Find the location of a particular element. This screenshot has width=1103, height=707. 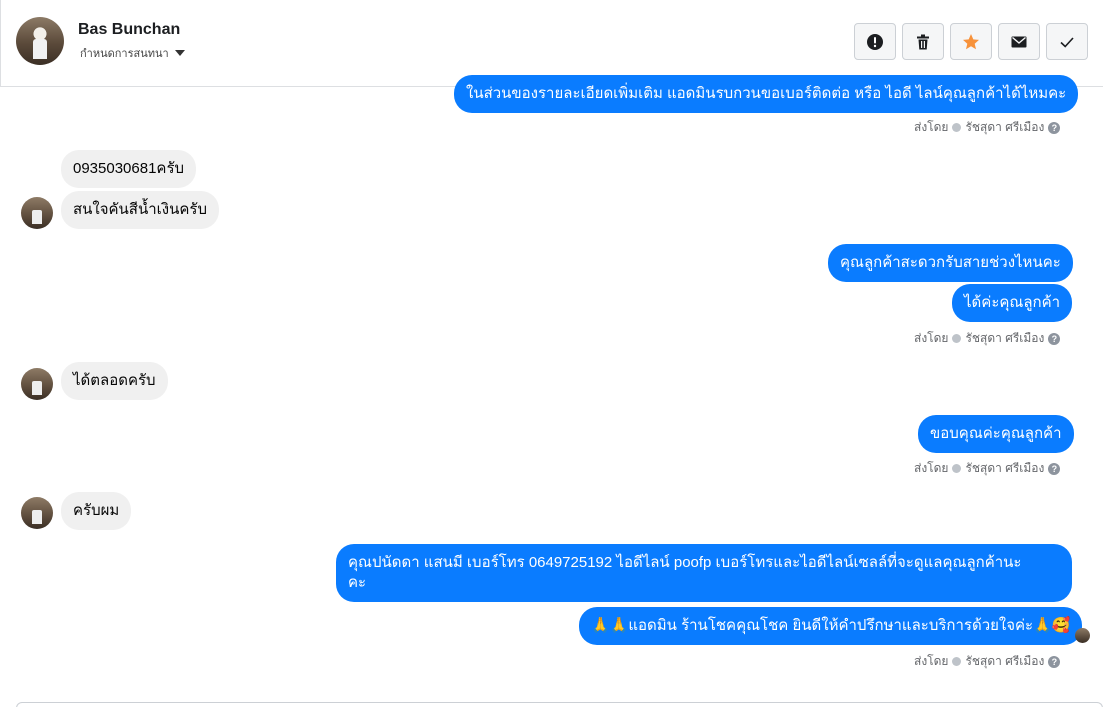

caret-down-icon is located at coordinates (179, 53).